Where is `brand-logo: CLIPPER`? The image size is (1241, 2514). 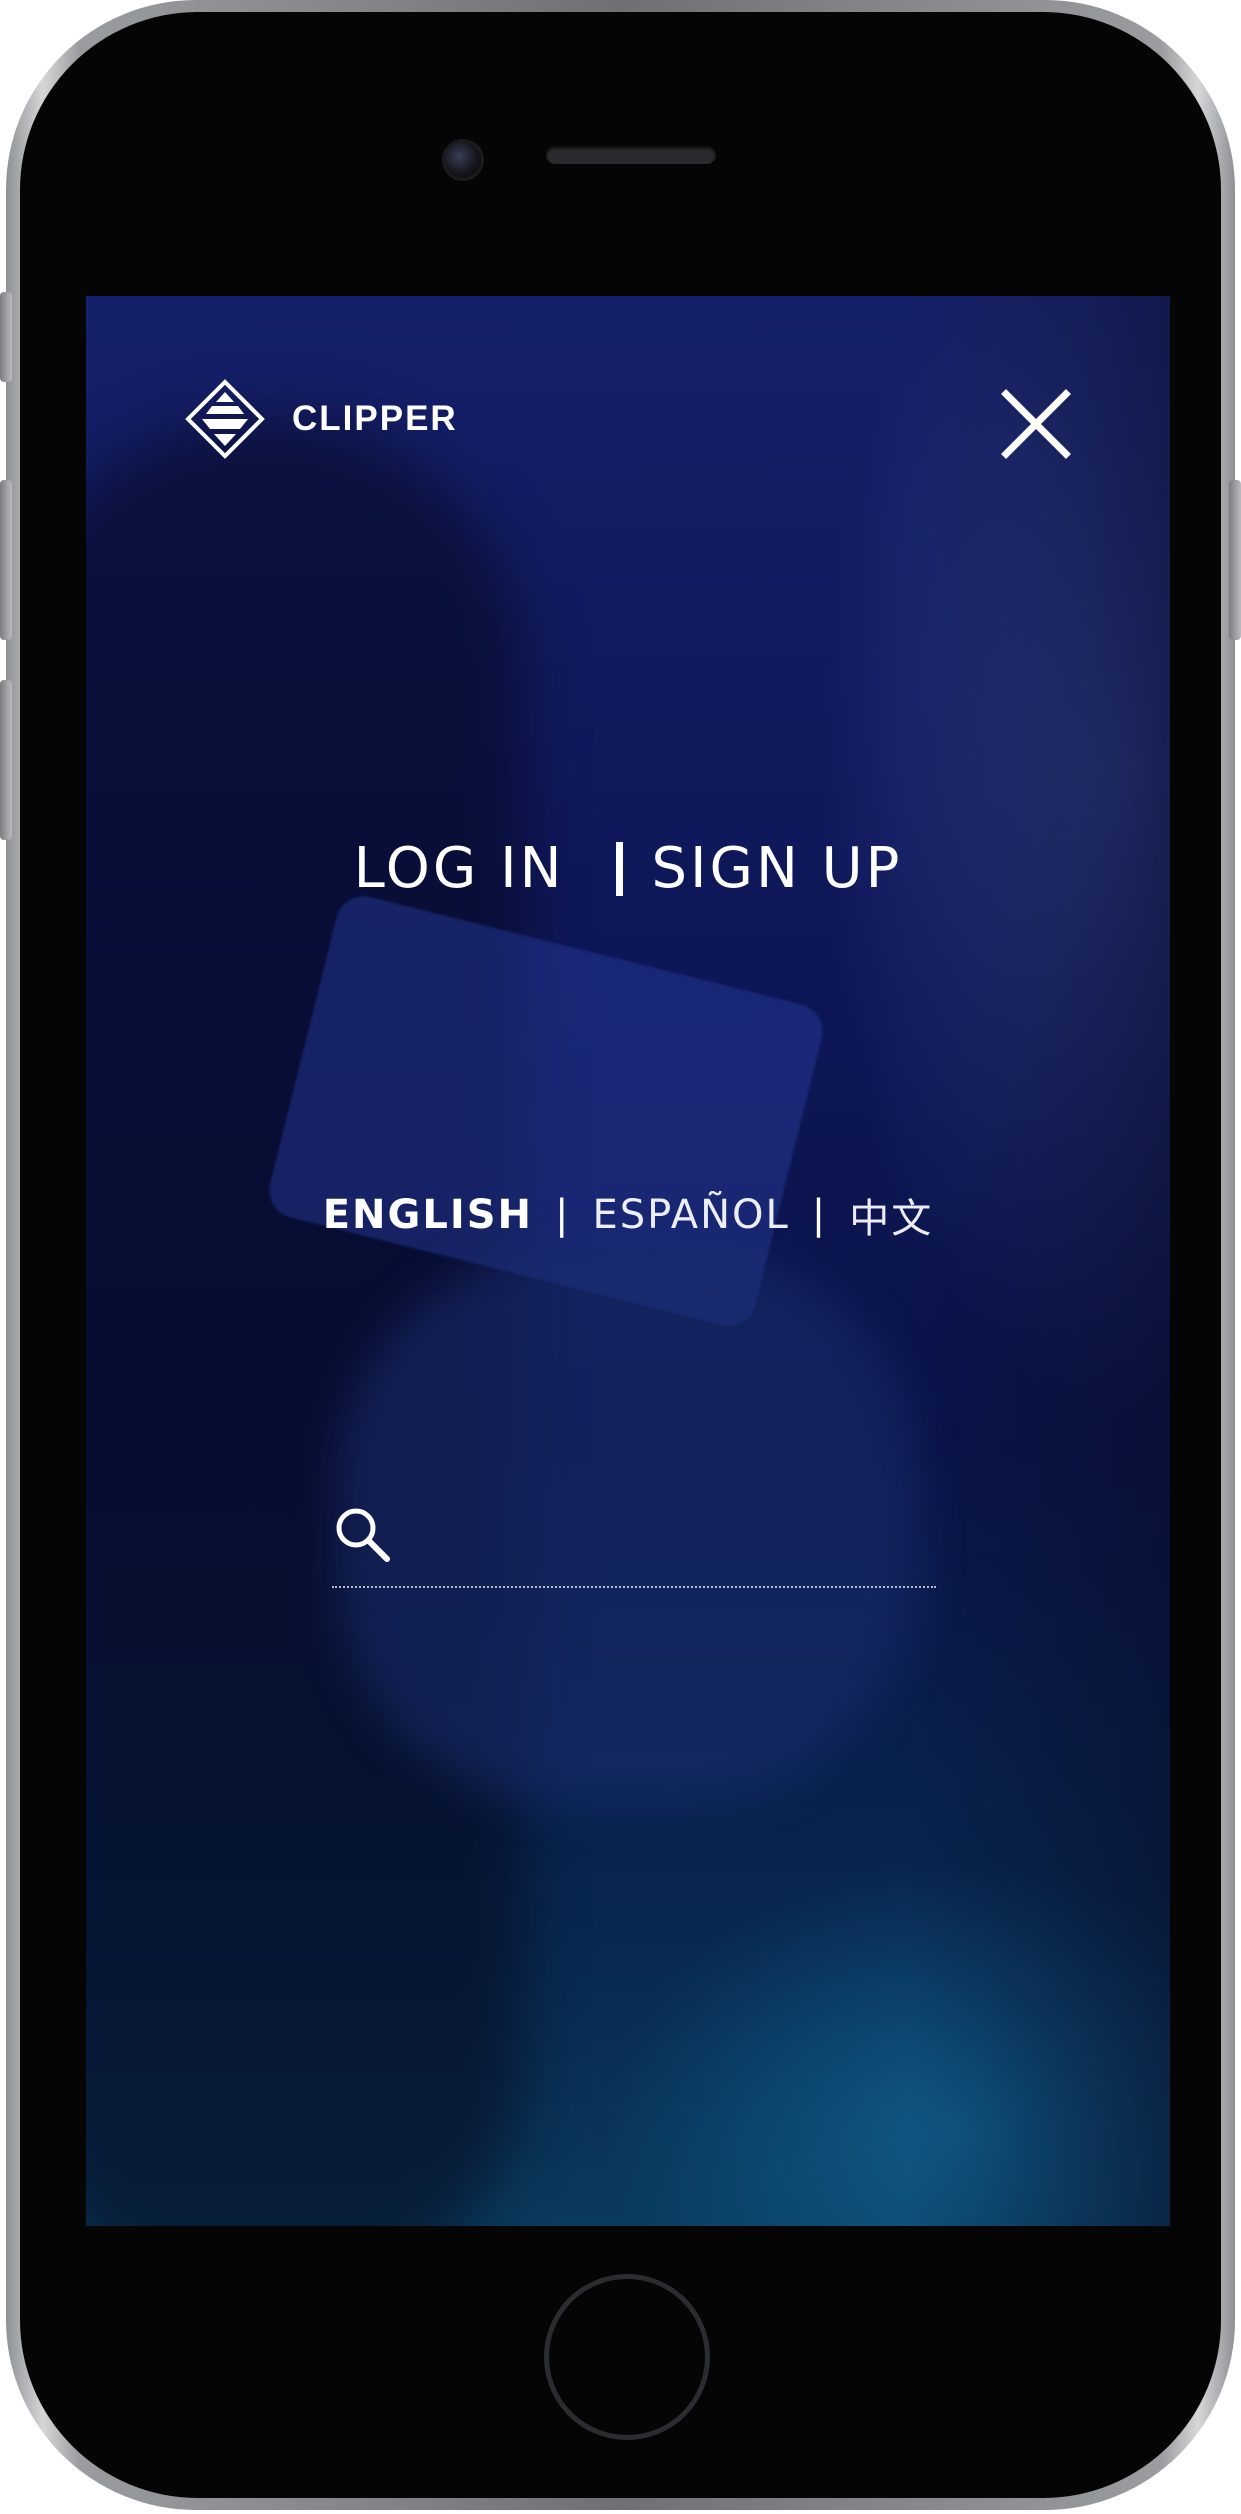 brand-logo: CLIPPER is located at coordinates (320, 419).